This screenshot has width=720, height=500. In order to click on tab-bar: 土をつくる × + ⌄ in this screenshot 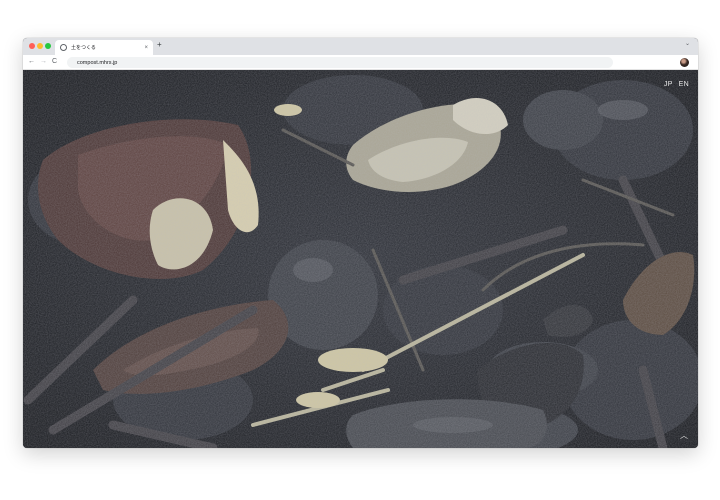, I will do `click(360, 46)`.